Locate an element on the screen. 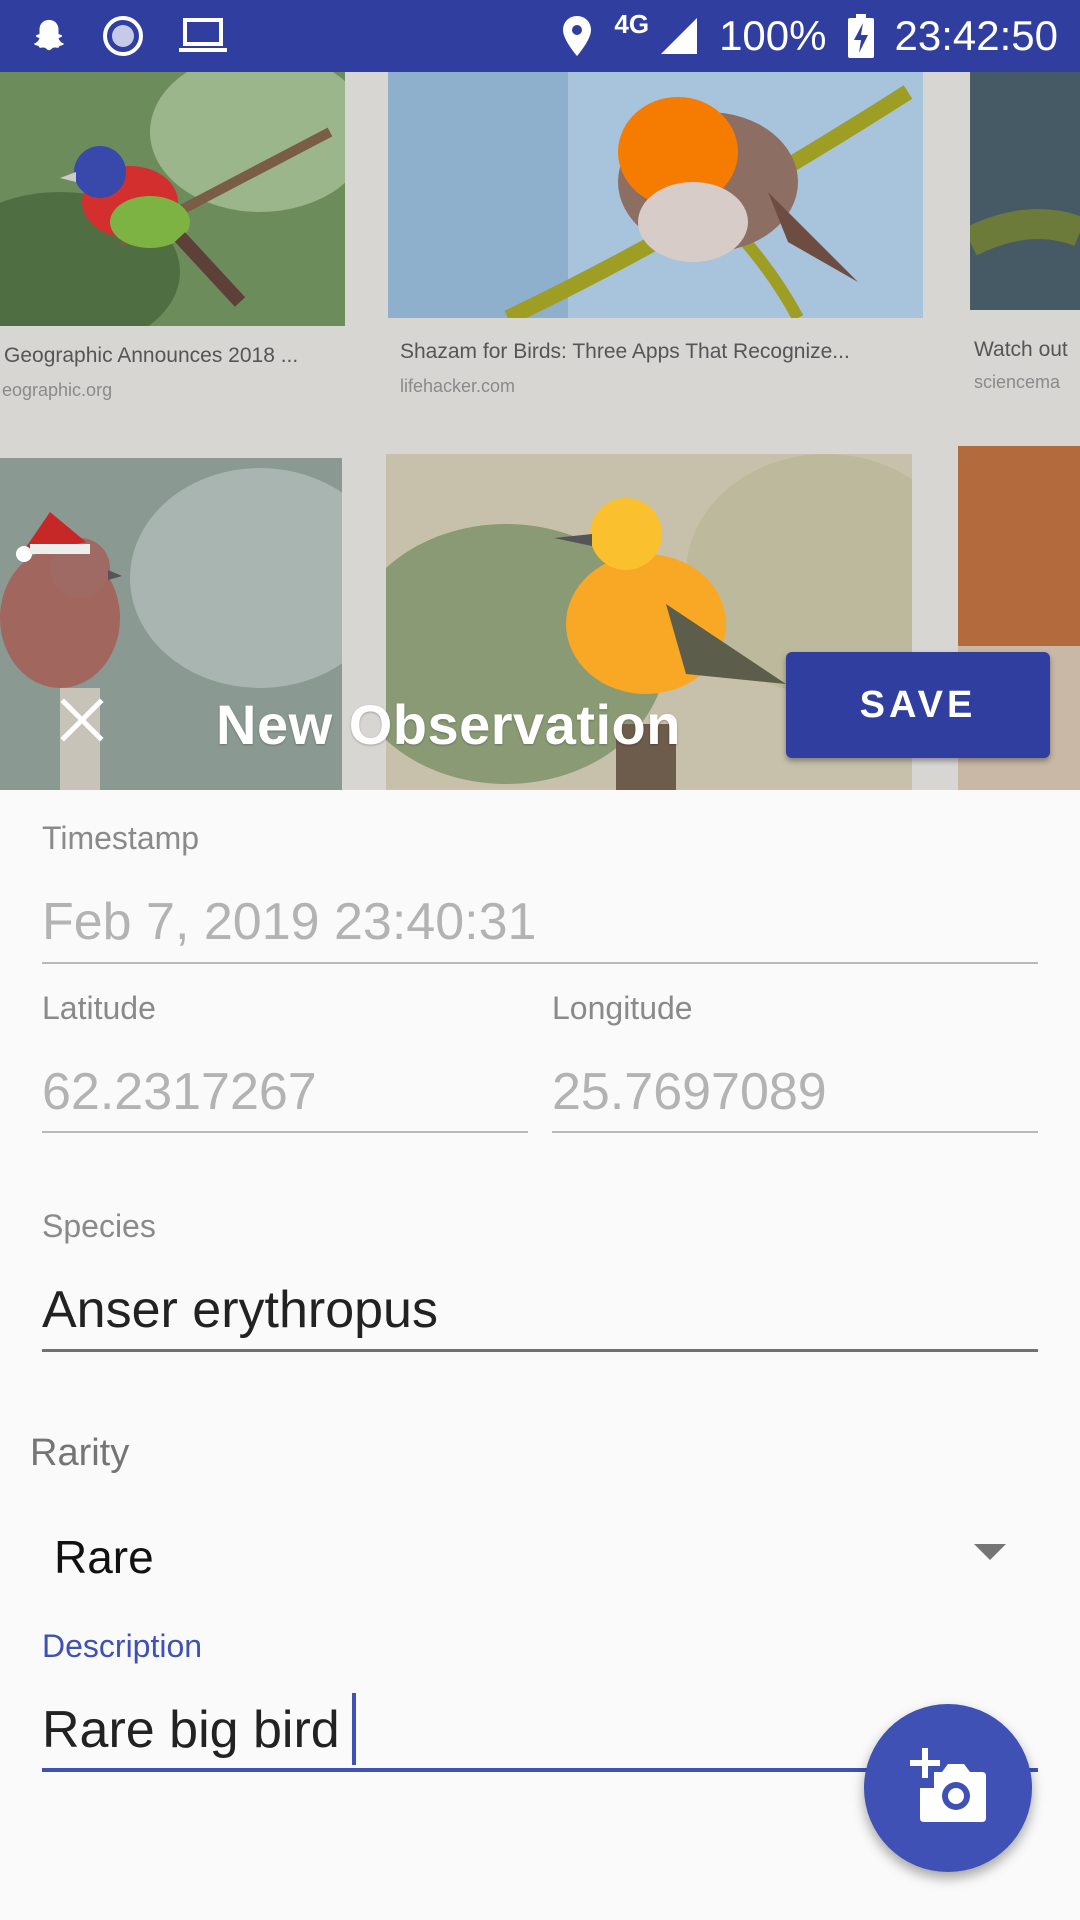  network-type: 4G is located at coordinates (632, 23).